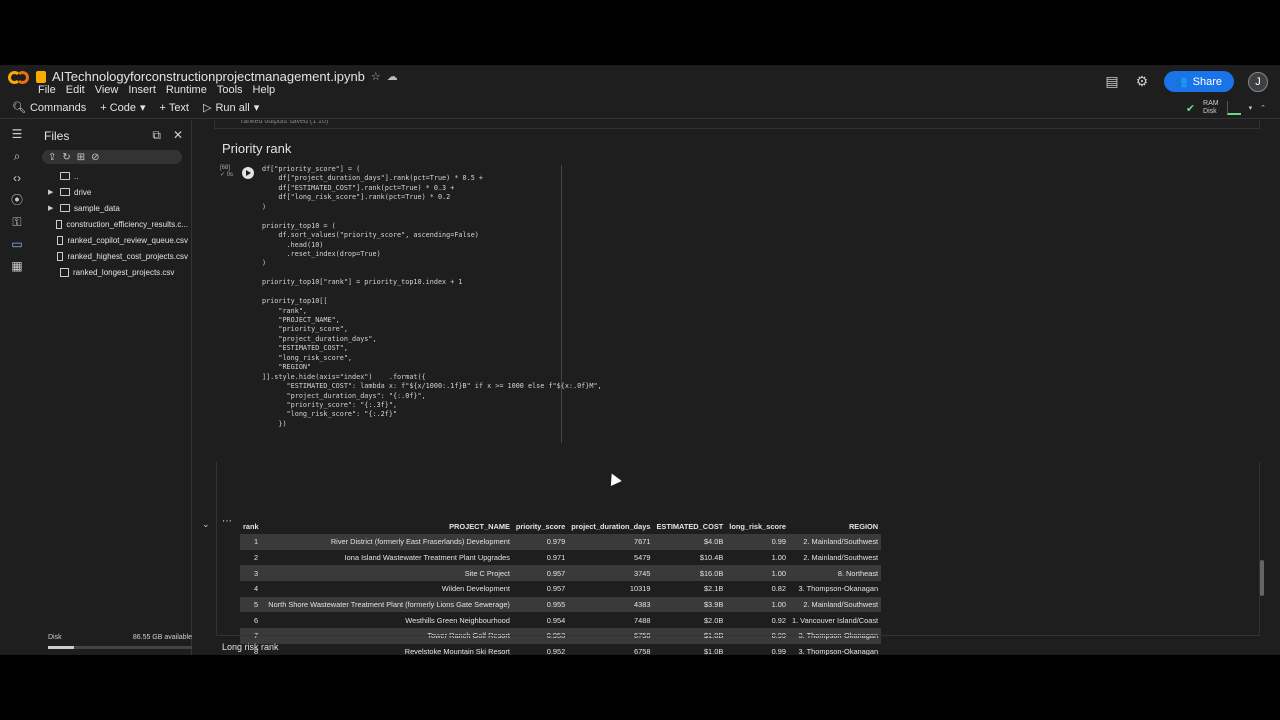 Image resolution: width=1280 pixels, height=720 pixels. I want to click on resource-indicator: ✔ RAM Disk ▾ ⌃, so click(1226, 108).